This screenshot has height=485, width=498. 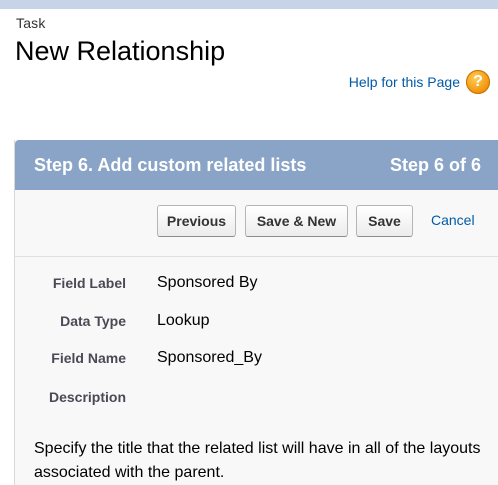 I want to click on field-row-label: Field Label Sponsored By, so click(x=256, y=285).